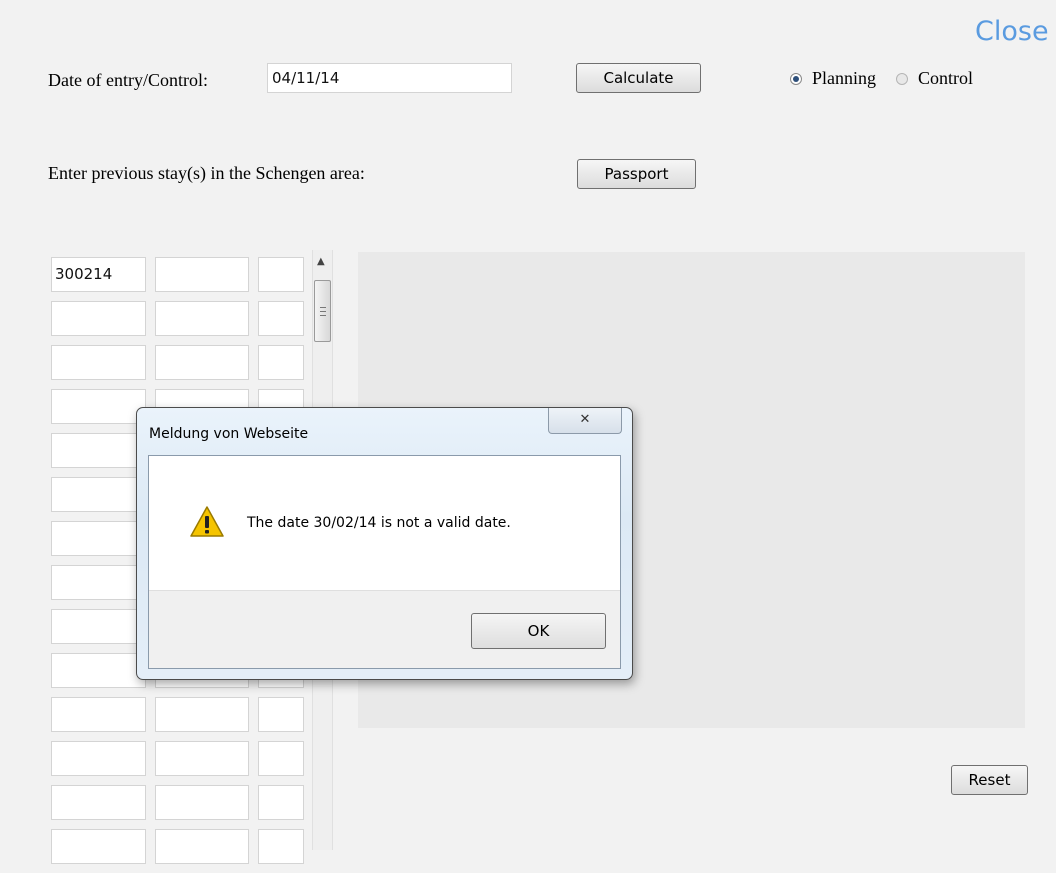 Image resolution: width=1056 pixels, height=873 pixels. What do you see at coordinates (98, 274) in the screenshot?
I see `stay-from-input: 300214` at bounding box center [98, 274].